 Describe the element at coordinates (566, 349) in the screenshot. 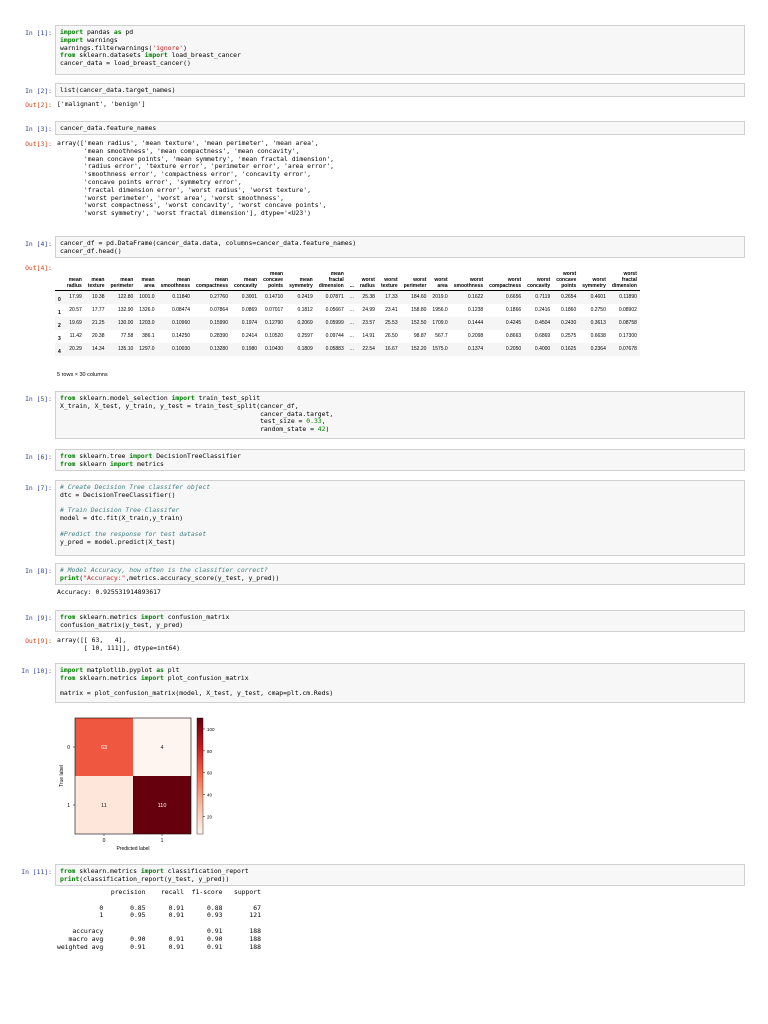

I see `table-cell: 0.1625` at that location.